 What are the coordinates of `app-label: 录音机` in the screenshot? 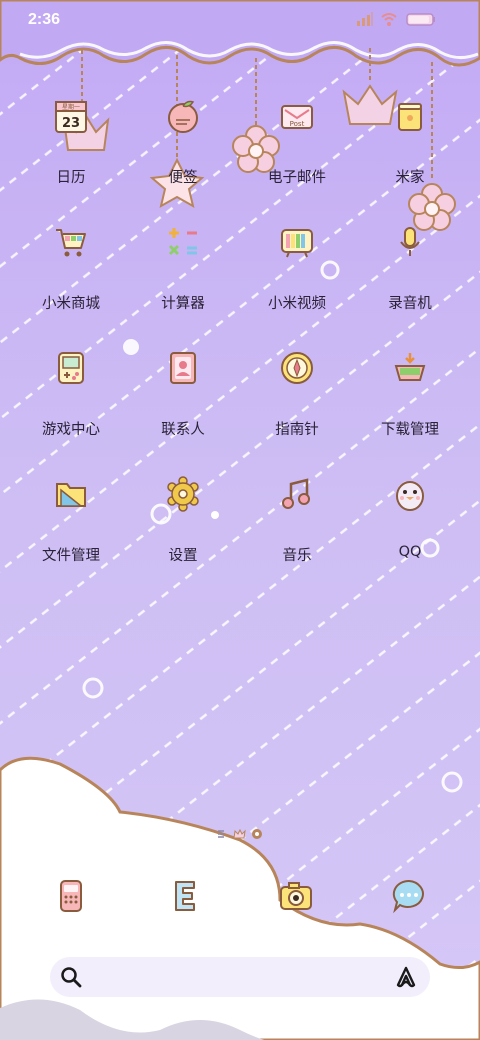 It's located at (410, 304).